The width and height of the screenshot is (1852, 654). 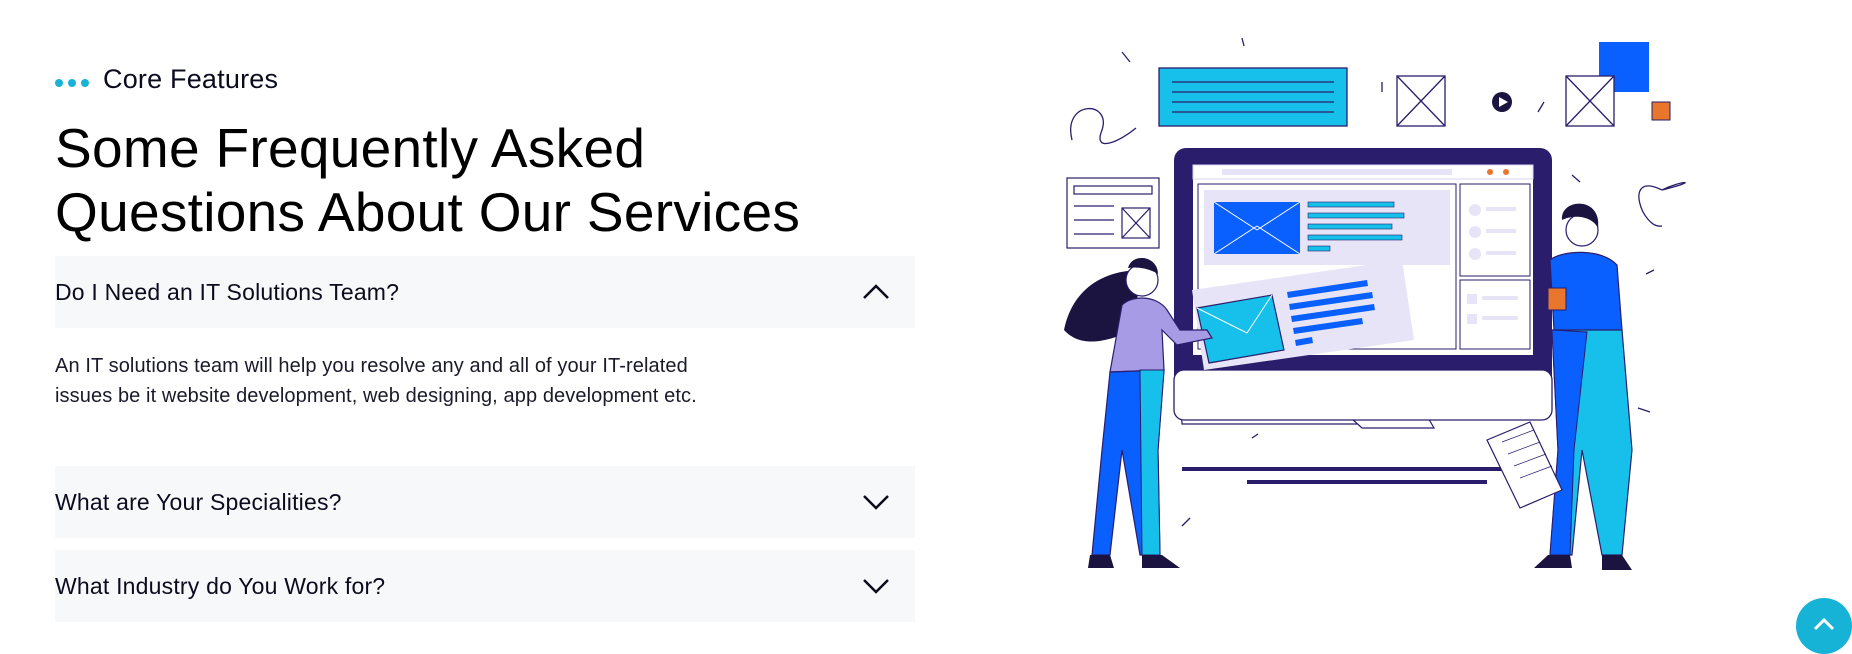 What do you see at coordinates (350, 148) in the screenshot?
I see `page-title-line-1: Some Frequently Asked` at bounding box center [350, 148].